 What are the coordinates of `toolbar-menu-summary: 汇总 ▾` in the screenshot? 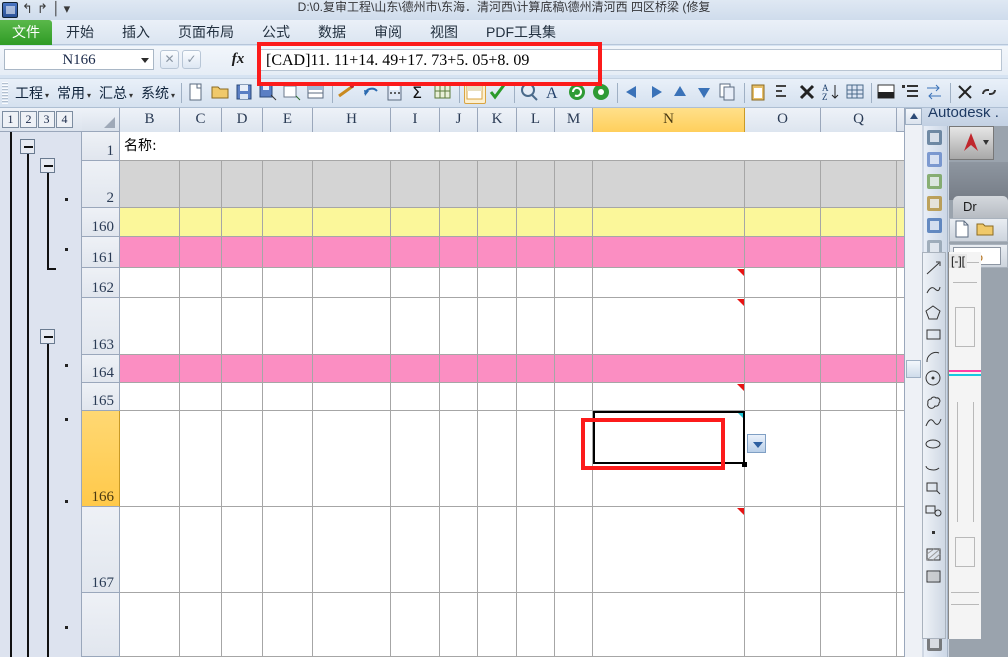 It's located at (115, 93).